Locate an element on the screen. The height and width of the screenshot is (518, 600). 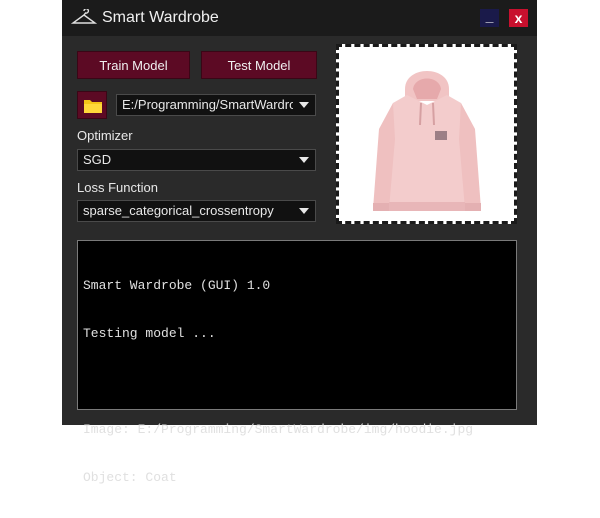
browse-folder-button is located at coordinates (92, 105).